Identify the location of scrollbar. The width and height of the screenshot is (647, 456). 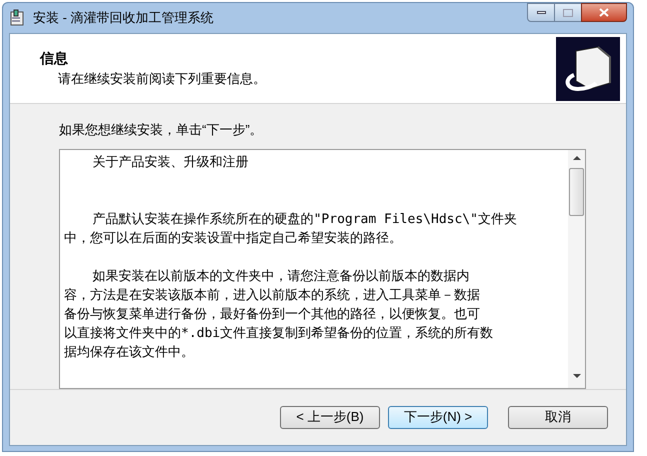
(576, 269).